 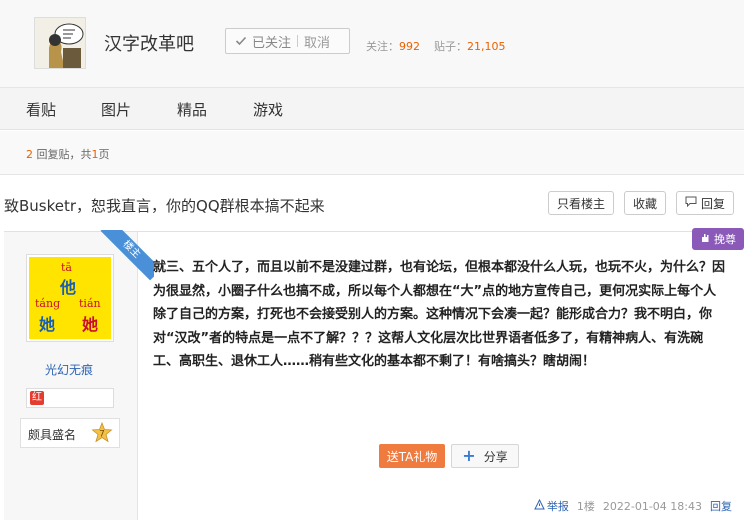 I want to click on level-star-icon: 7, so click(x=102, y=432).